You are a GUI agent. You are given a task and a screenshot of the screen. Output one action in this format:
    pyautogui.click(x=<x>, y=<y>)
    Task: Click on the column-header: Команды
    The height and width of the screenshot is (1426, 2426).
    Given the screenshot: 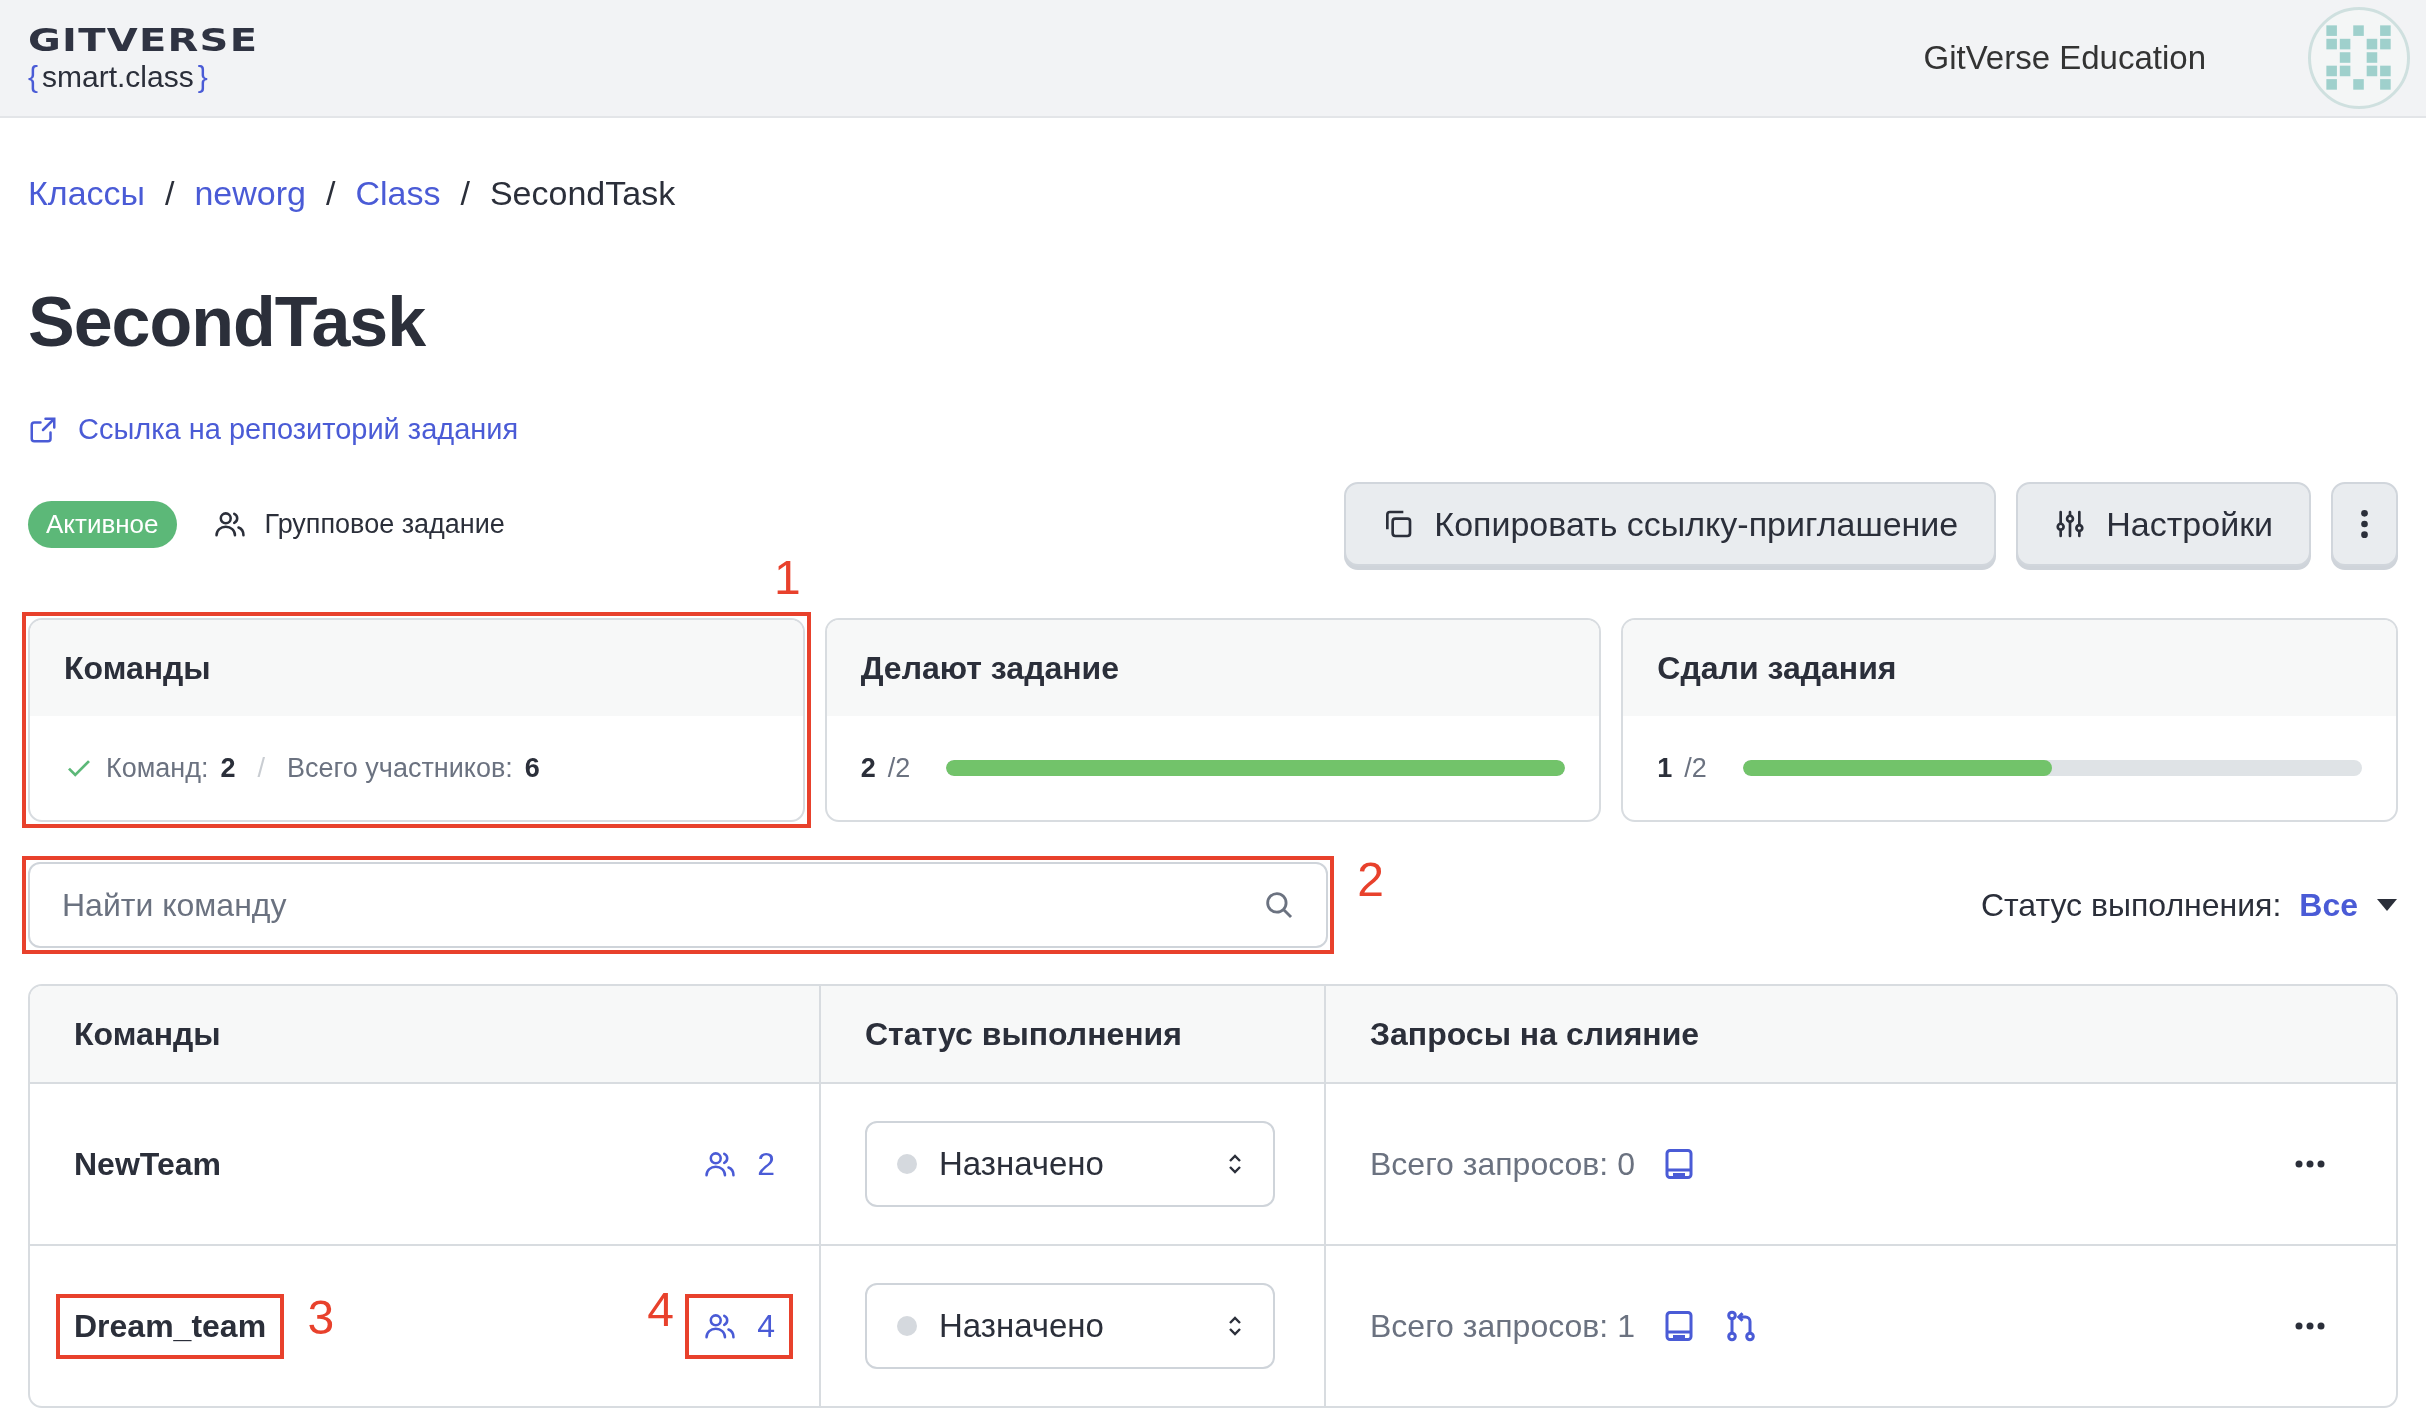 What is the action you would take?
    pyautogui.click(x=425, y=1034)
    